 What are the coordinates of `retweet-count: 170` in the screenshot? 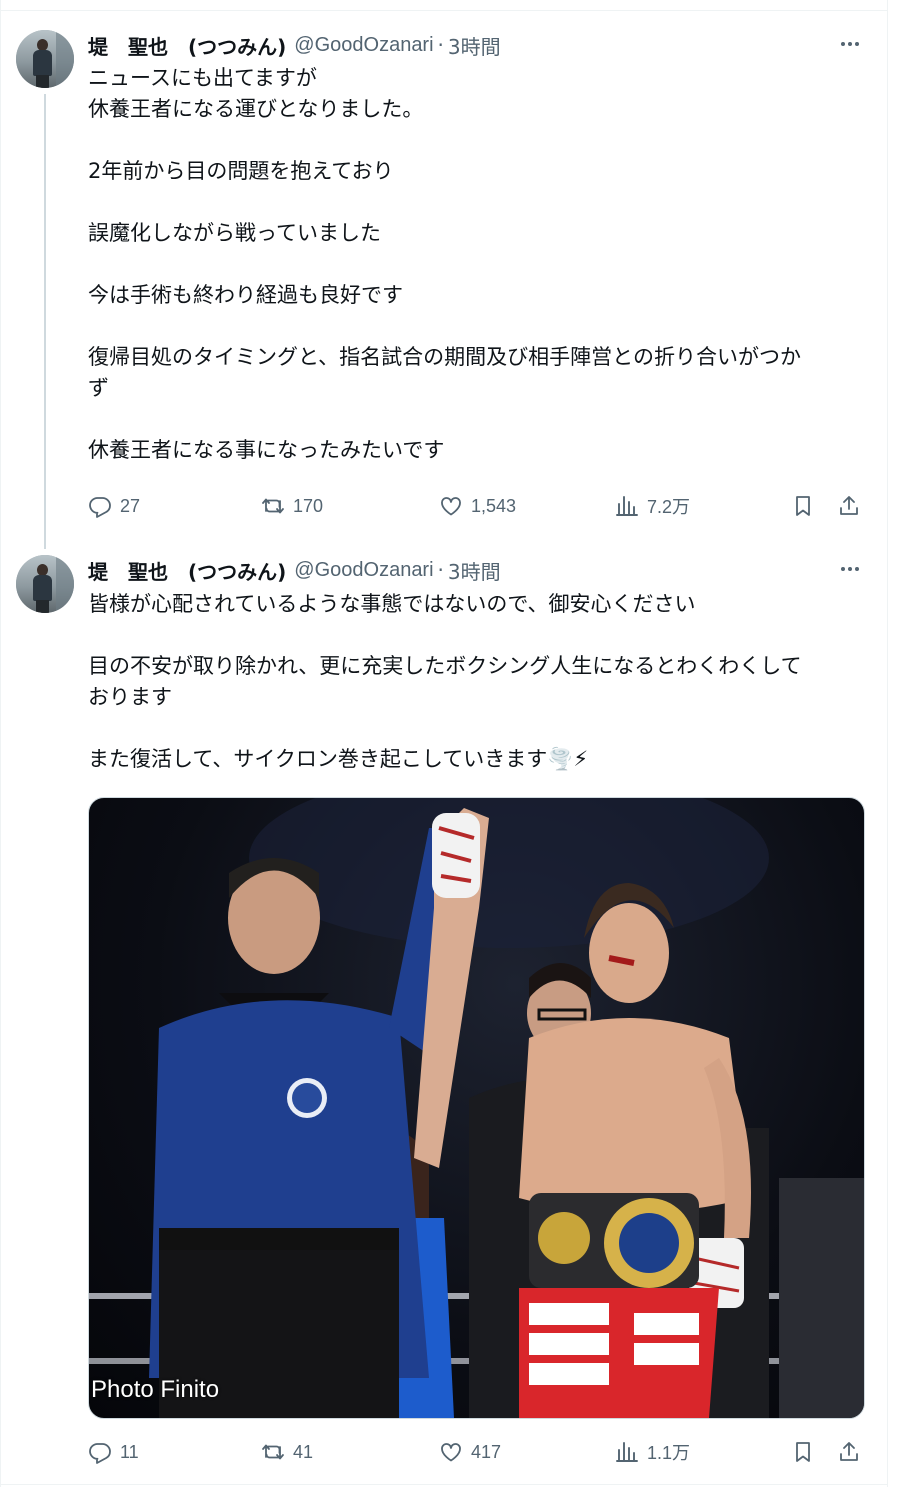 It's located at (308, 505).